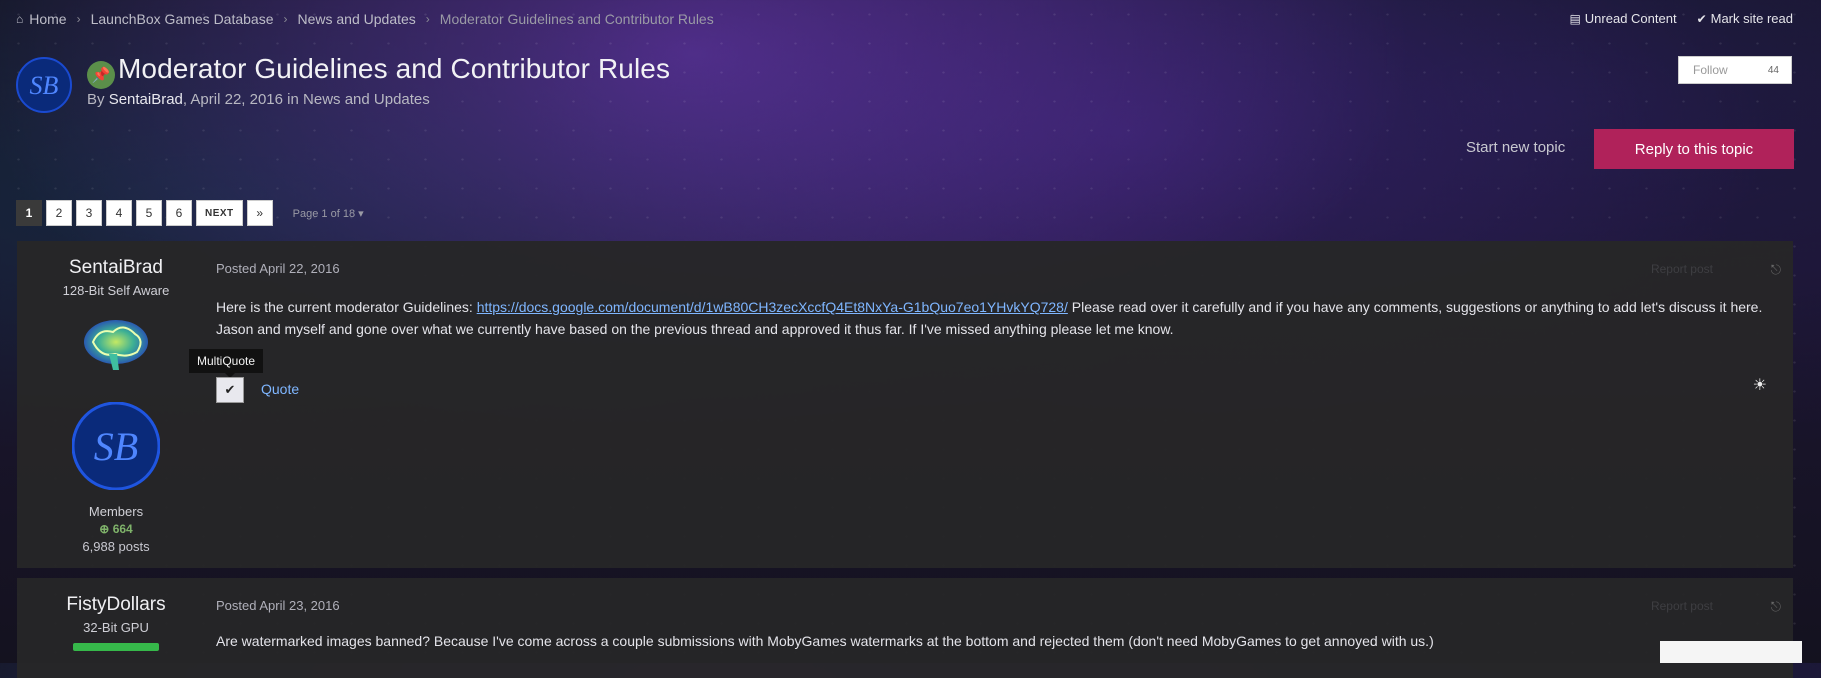 The image size is (1821, 678). What do you see at coordinates (182, 19) in the screenshot?
I see `breadcrumb-database: LaunchBox Games Database` at bounding box center [182, 19].